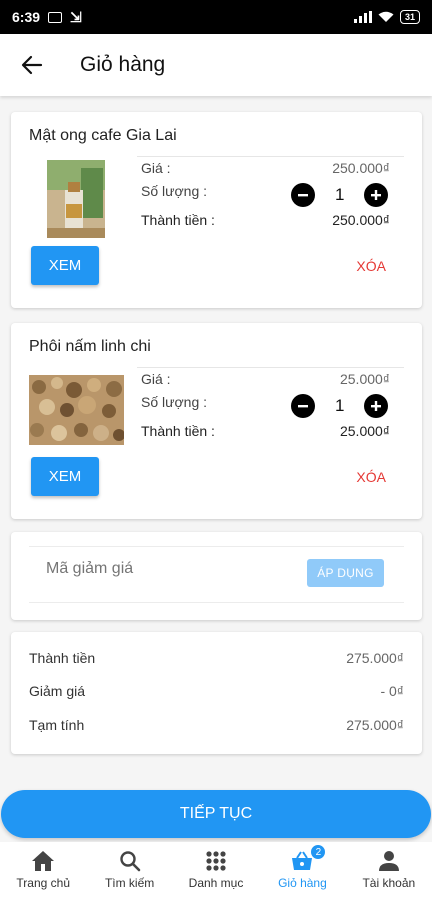  What do you see at coordinates (302, 871) in the screenshot?
I see `nav-item-cart: 2 Giỏ hàng` at bounding box center [302, 871].